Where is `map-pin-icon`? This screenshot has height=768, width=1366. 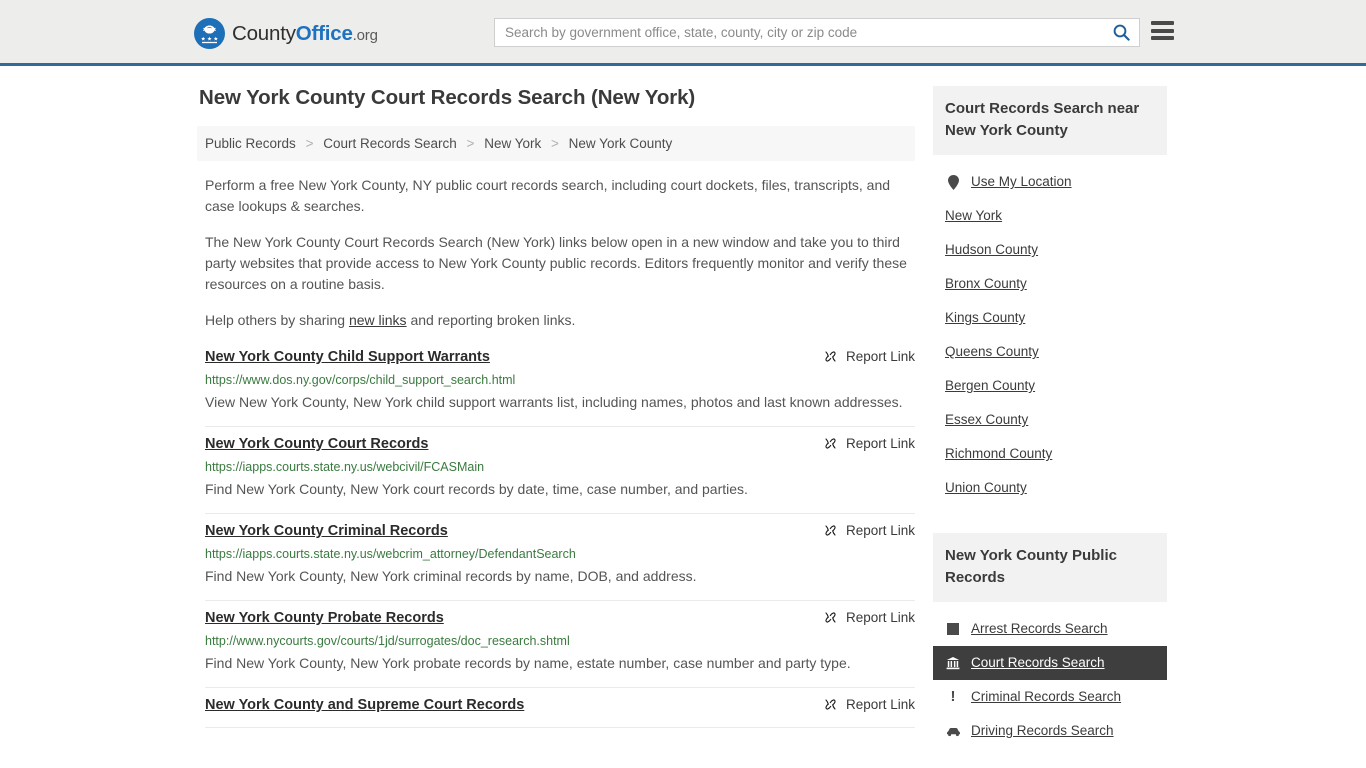
map-pin-icon is located at coordinates (953, 182).